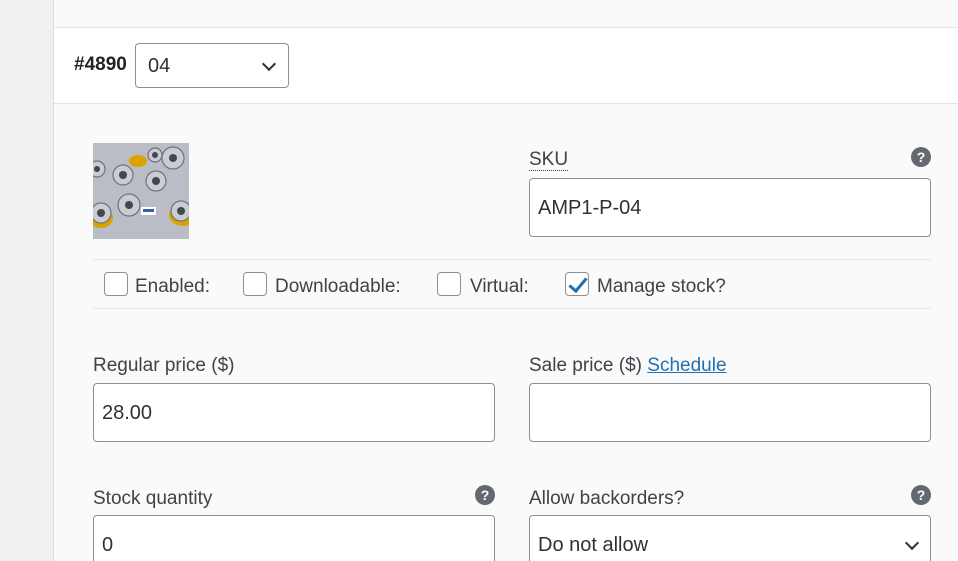 The image size is (958, 561). Describe the element at coordinates (730, 412) in the screenshot. I see `sale-price-input` at that location.